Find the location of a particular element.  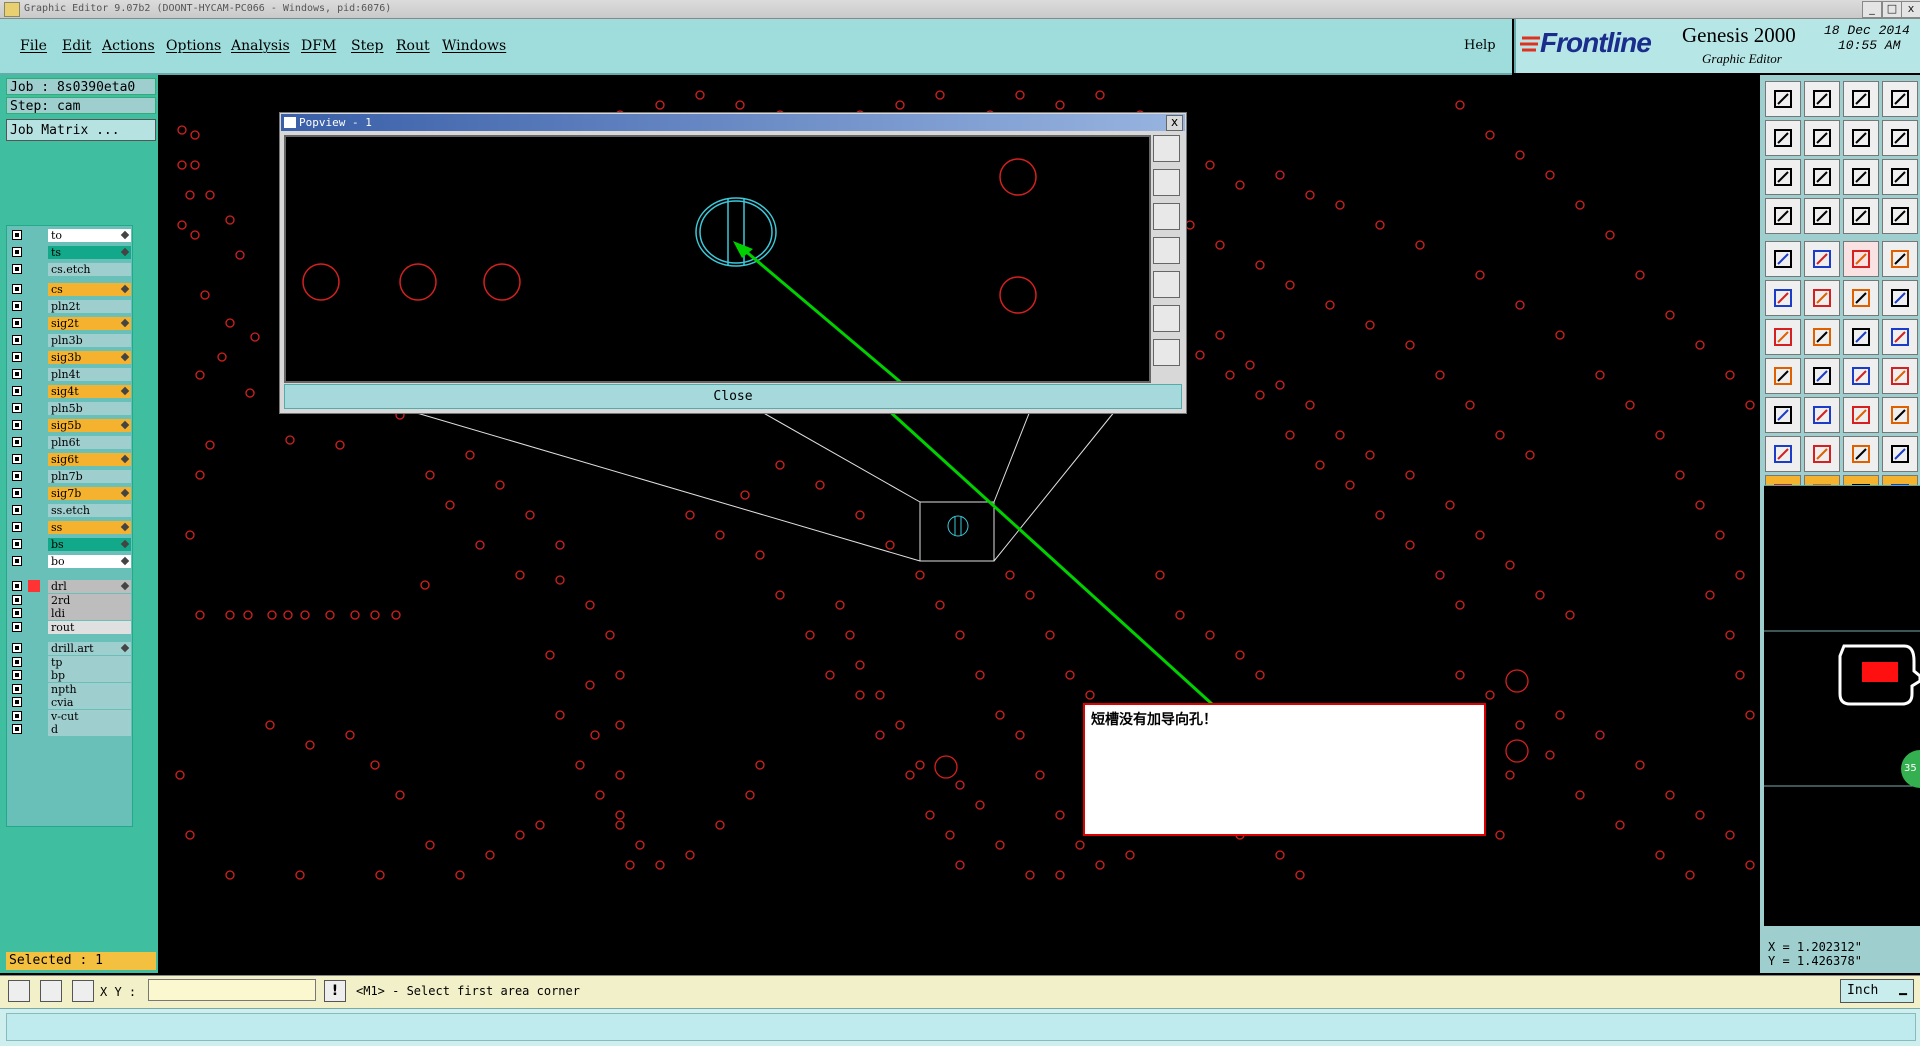

layer-name: cs.etch is located at coordinates (89, 269).